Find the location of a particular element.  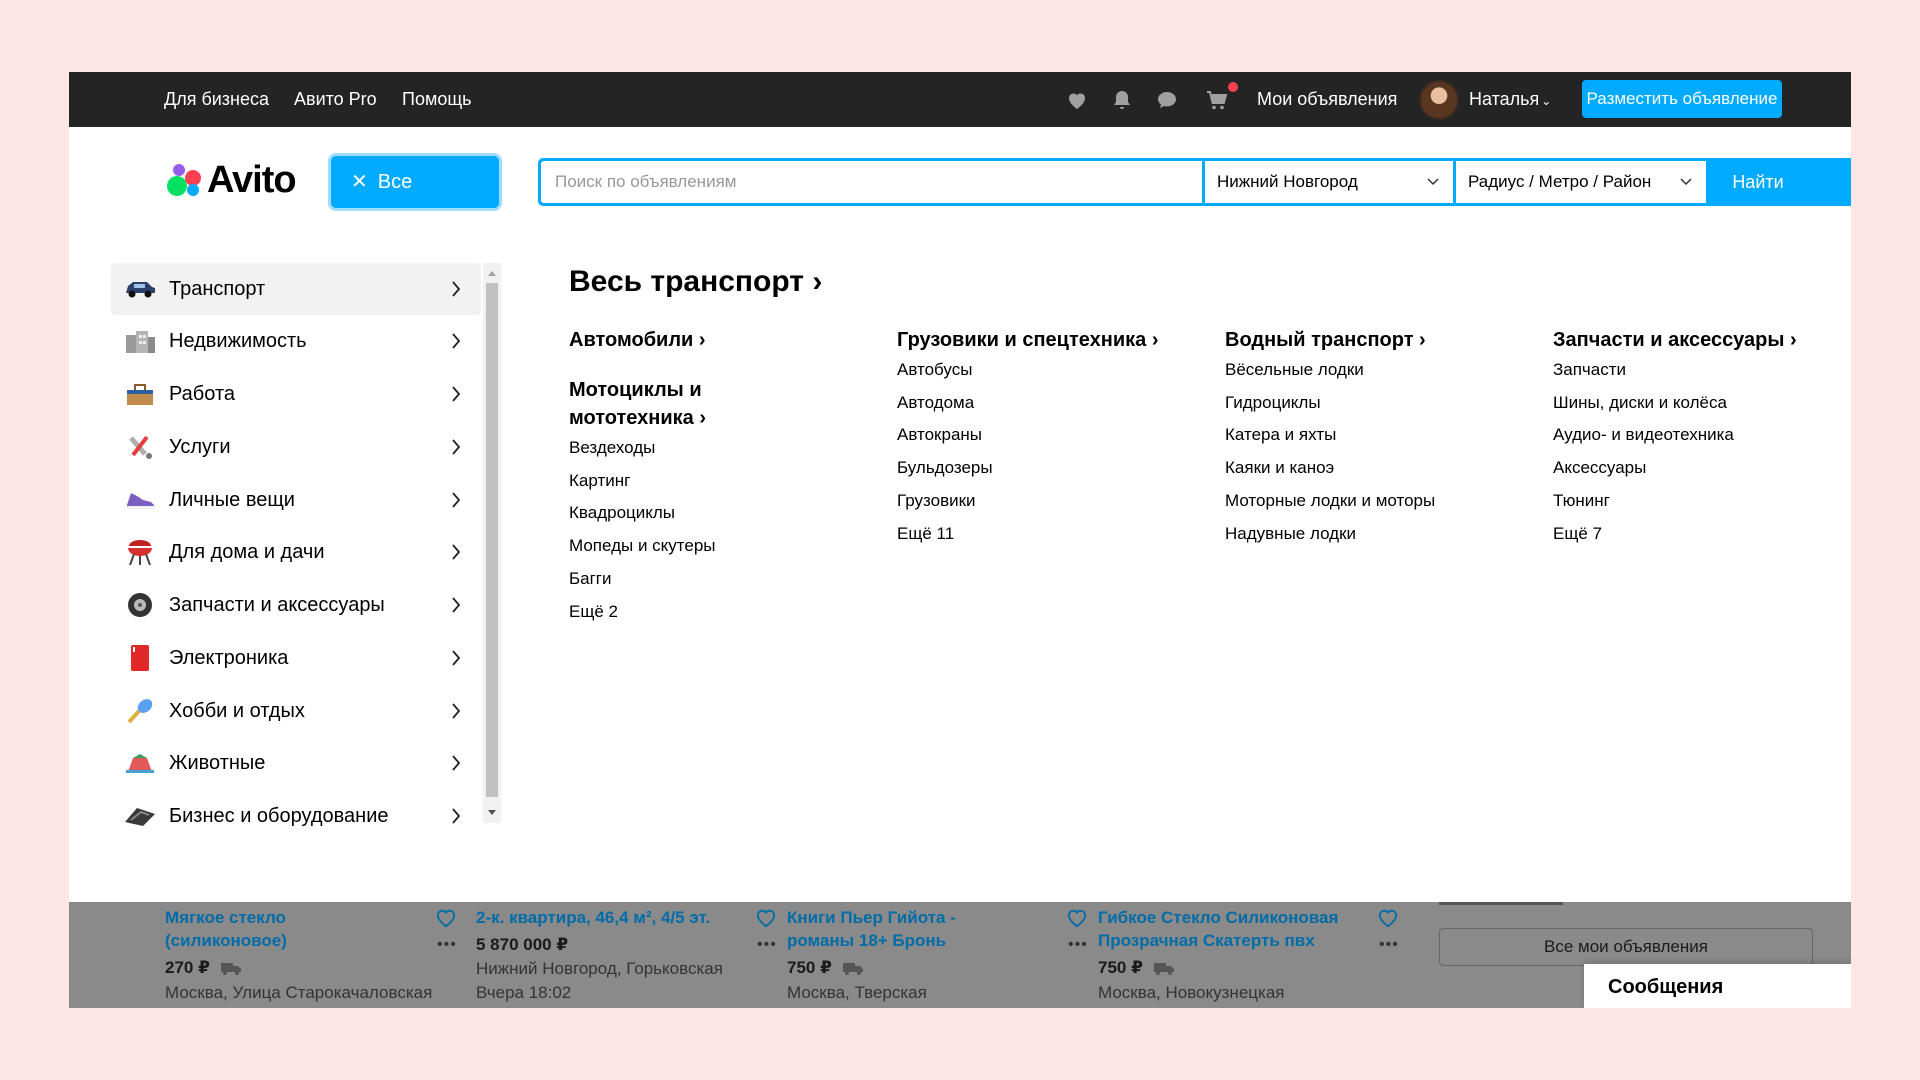

sidebar-item-business: Бизнес и оборудование is located at coordinates (296, 816).